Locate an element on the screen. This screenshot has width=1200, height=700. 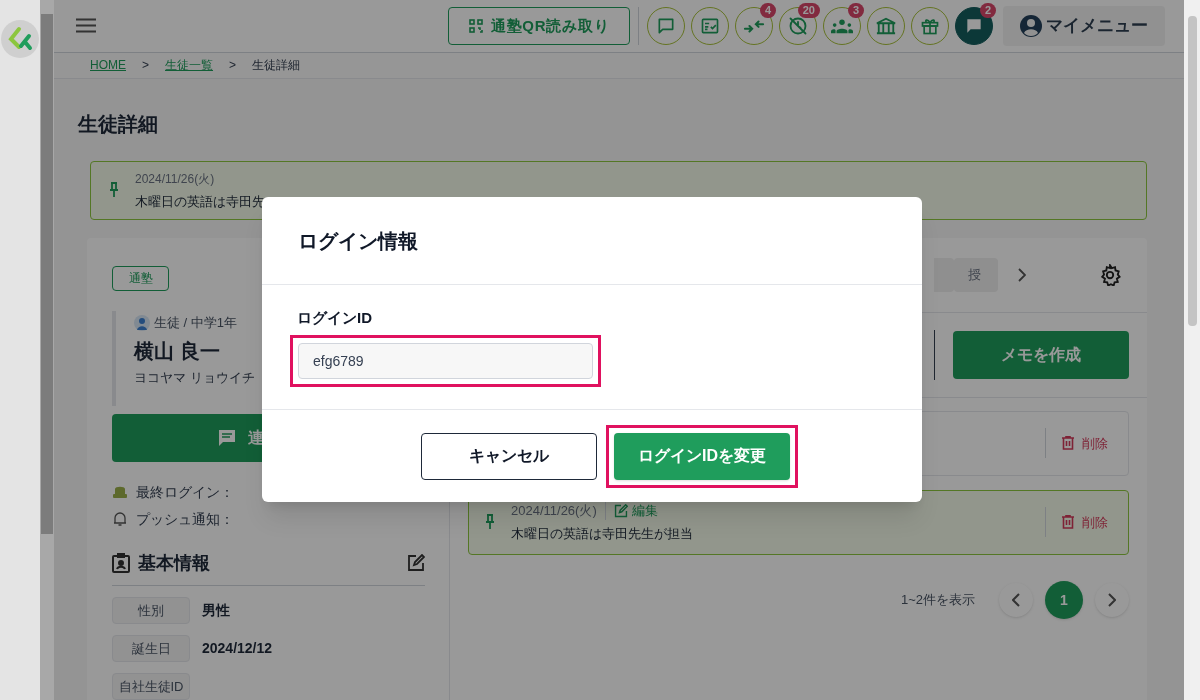
field-label: 自社生徒ID is located at coordinates (151, 686).